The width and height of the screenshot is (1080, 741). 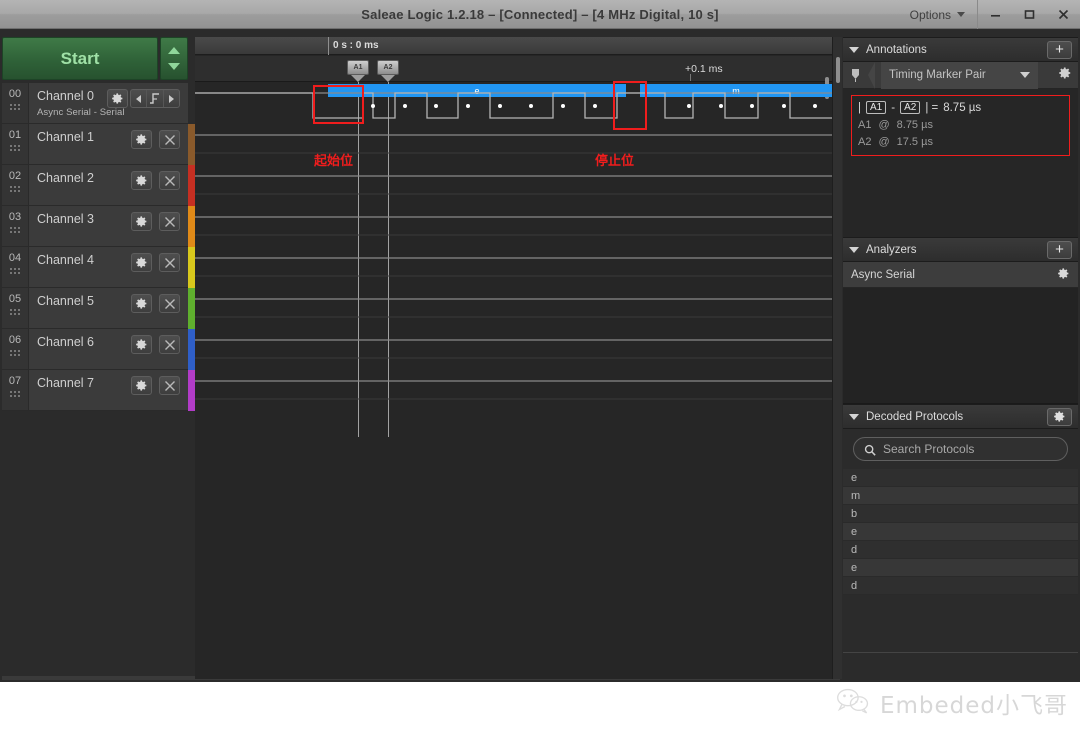 What do you see at coordinates (513, 46) in the screenshot?
I see `timeline-ruler: 0 s : 0 ms` at bounding box center [513, 46].